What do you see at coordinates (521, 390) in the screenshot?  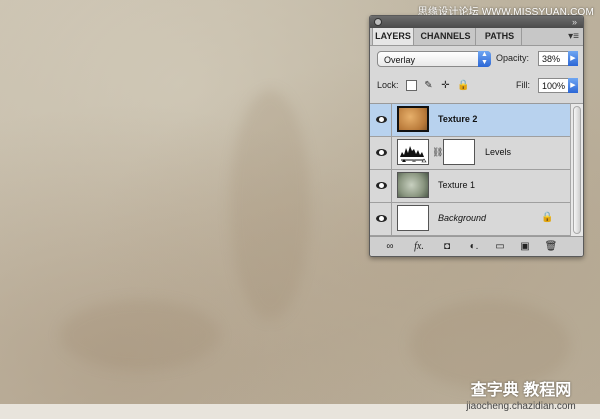 I see `watermark-bottom-big: 查字典 教程网` at bounding box center [521, 390].